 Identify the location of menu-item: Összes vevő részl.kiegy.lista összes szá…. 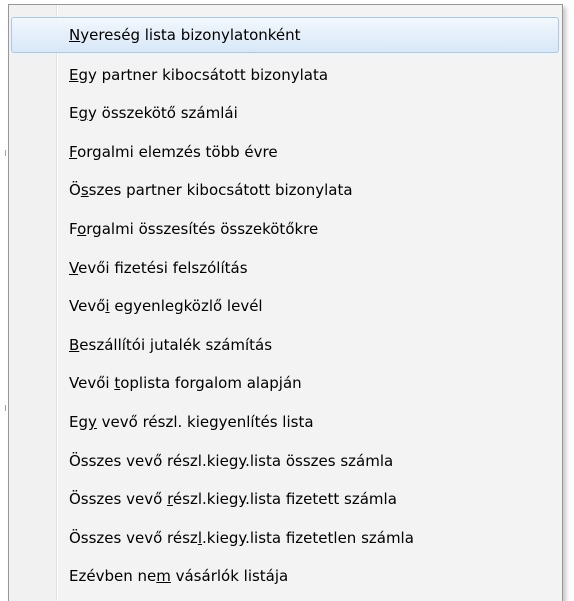
(285, 461).